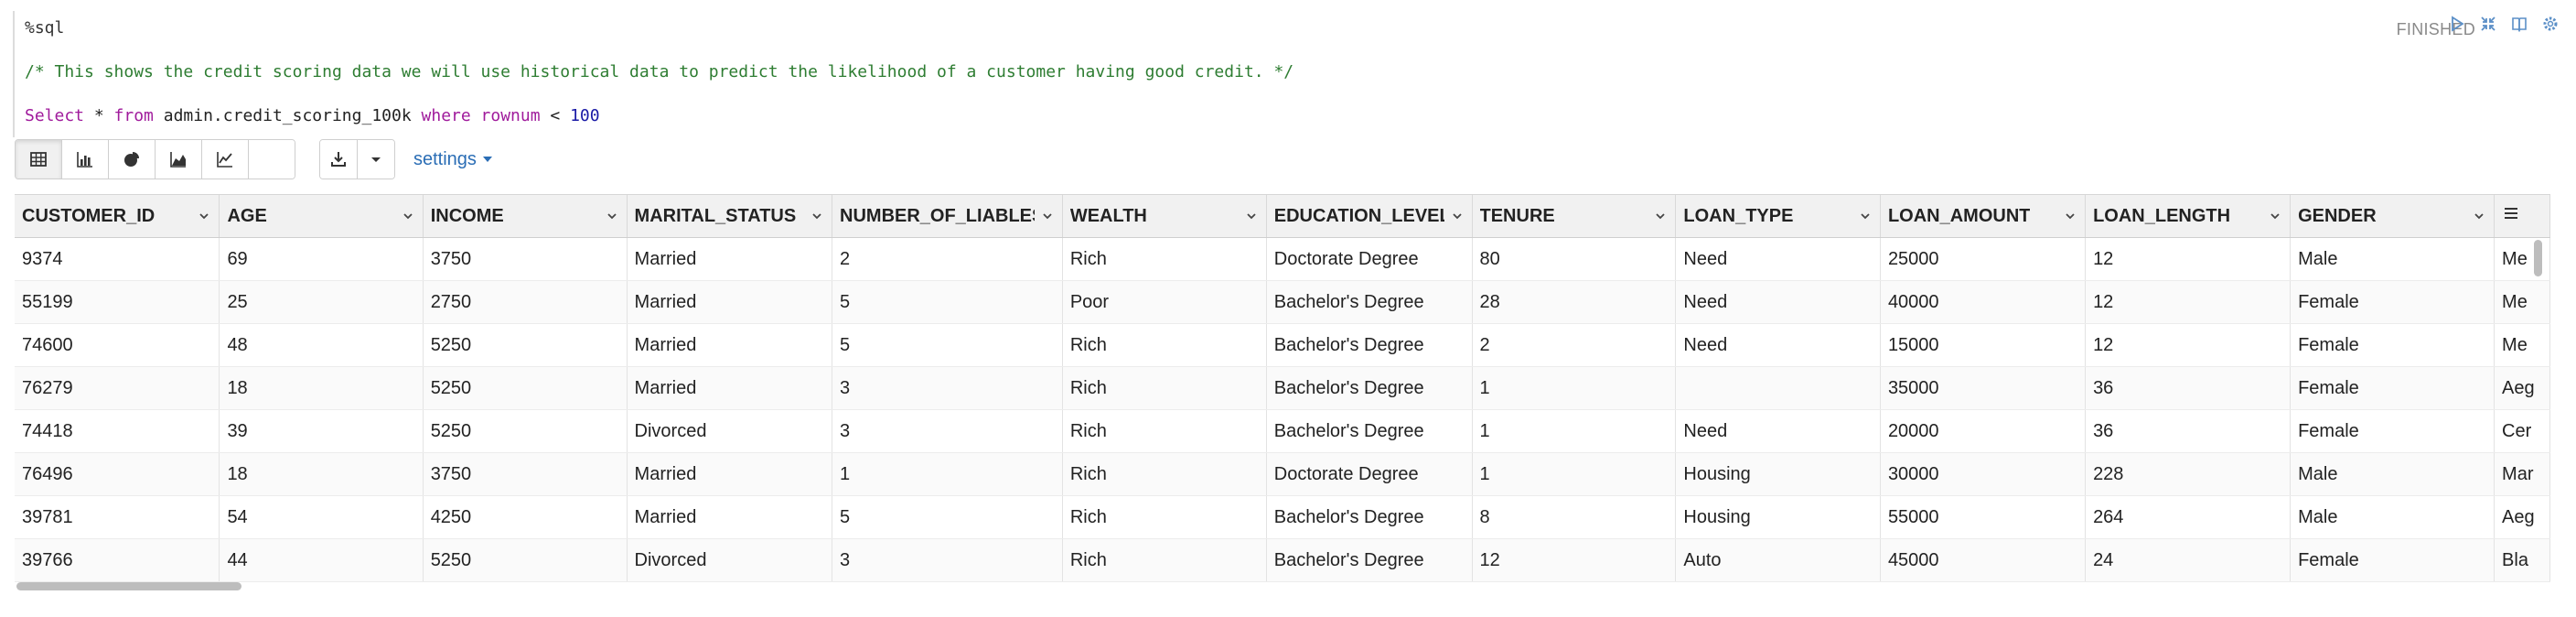 The width and height of the screenshot is (2576, 617). What do you see at coordinates (2393, 345) in the screenshot?
I see `table-cell: Female` at bounding box center [2393, 345].